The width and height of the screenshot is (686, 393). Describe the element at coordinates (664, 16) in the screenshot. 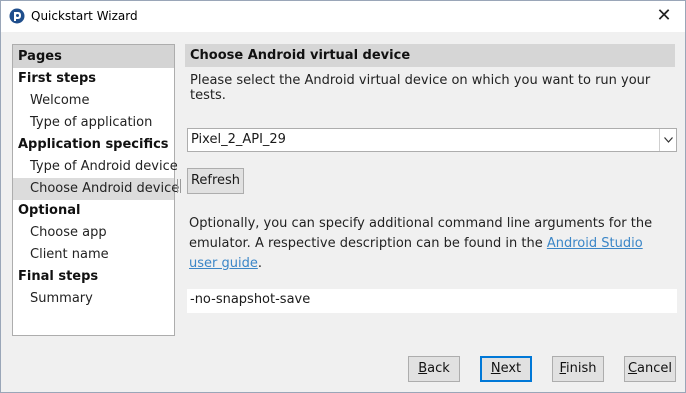

I see `close-icon: ✕` at that location.